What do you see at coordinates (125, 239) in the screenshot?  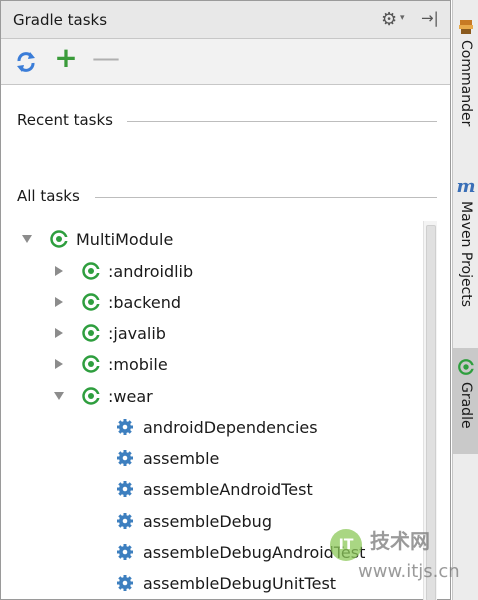 I see `tree-node-label: MultiModule` at bounding box center [125, 239].